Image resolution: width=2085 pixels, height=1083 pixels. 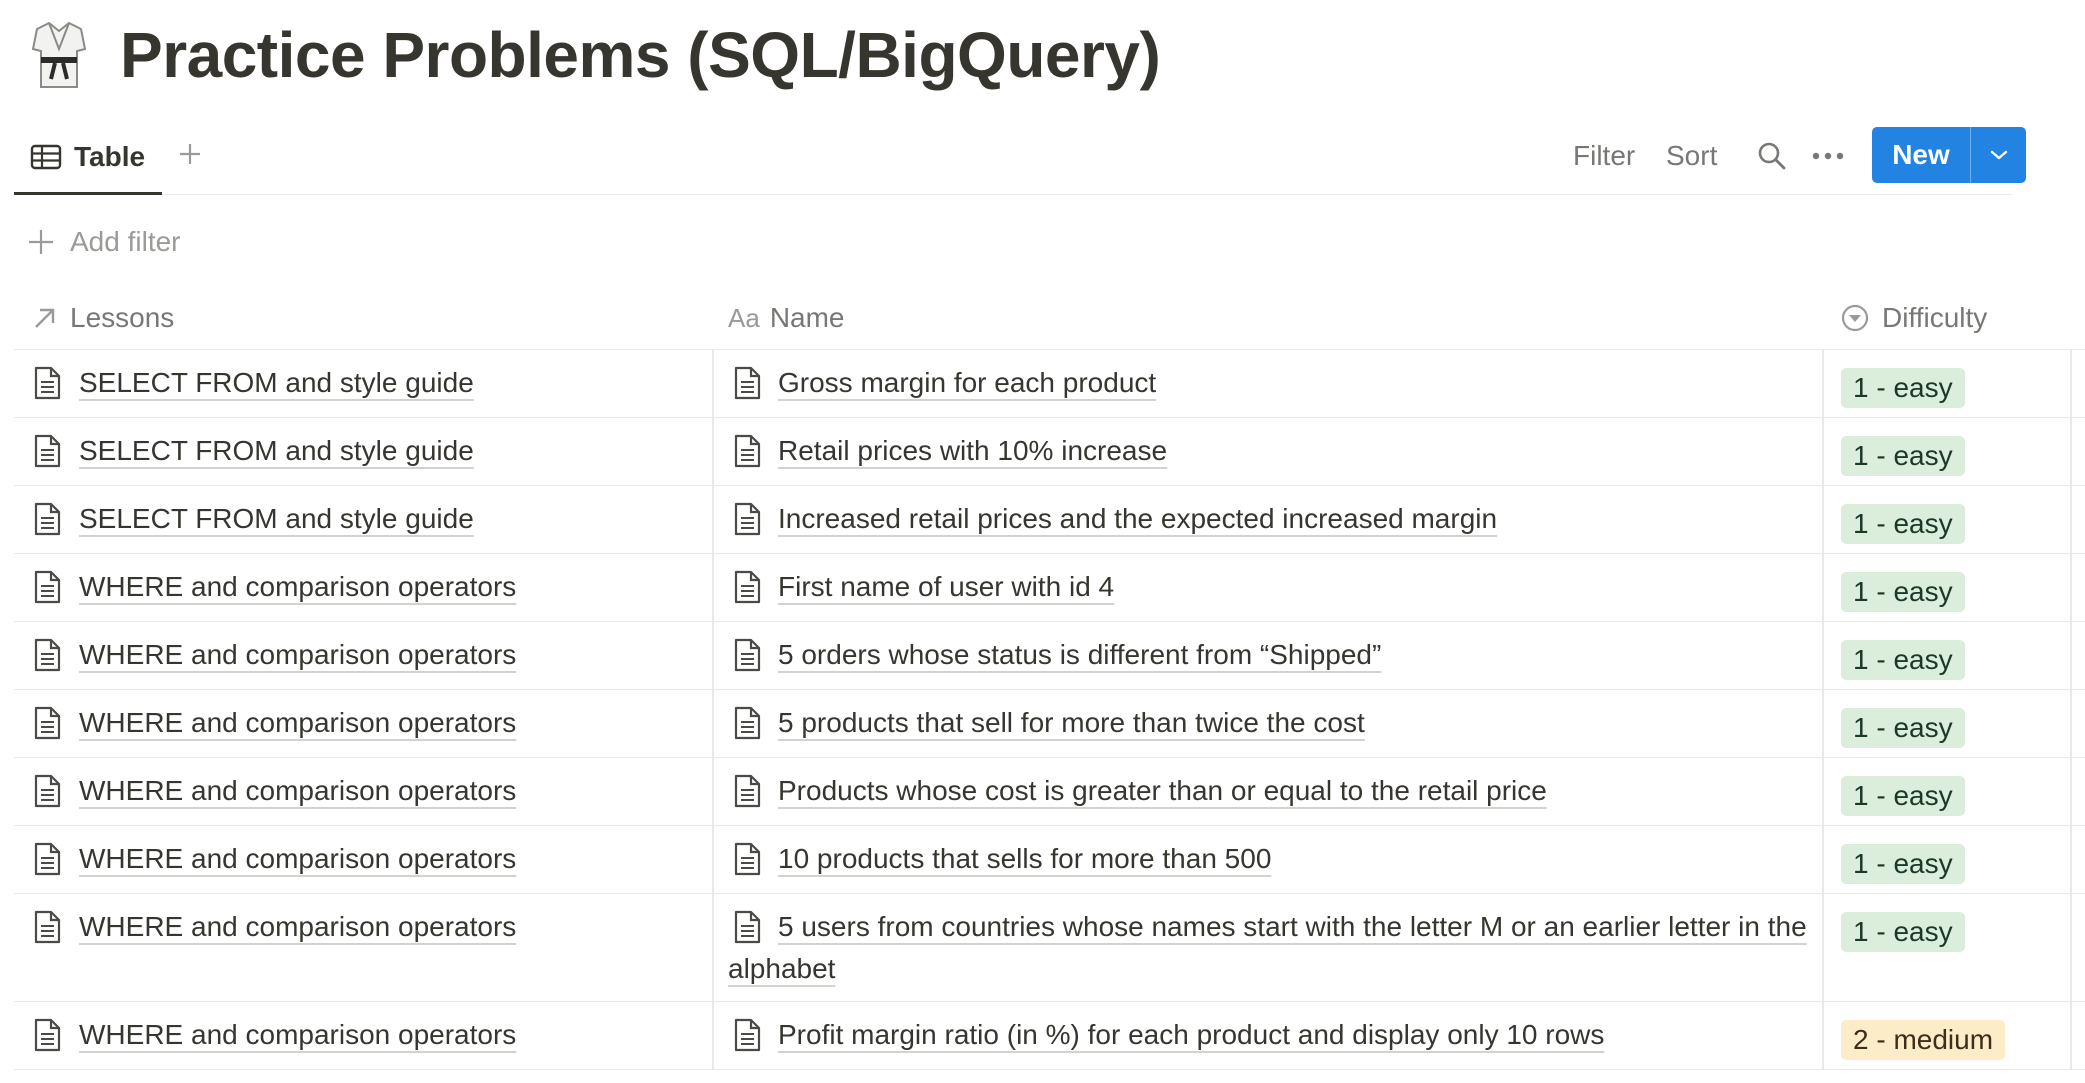 I want to click on table-header: Lessons Aa Name Difficulty, so click(x=1049, y=318).